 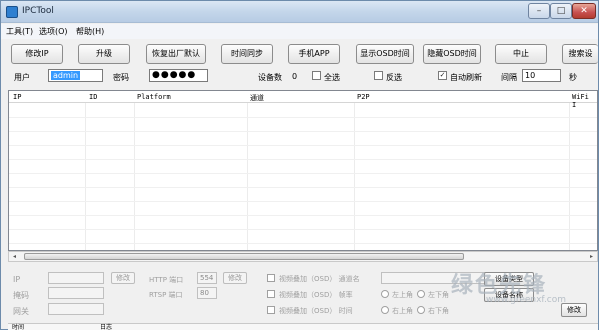 I want to click on user-label: 用户, so click(x=22, y=77).